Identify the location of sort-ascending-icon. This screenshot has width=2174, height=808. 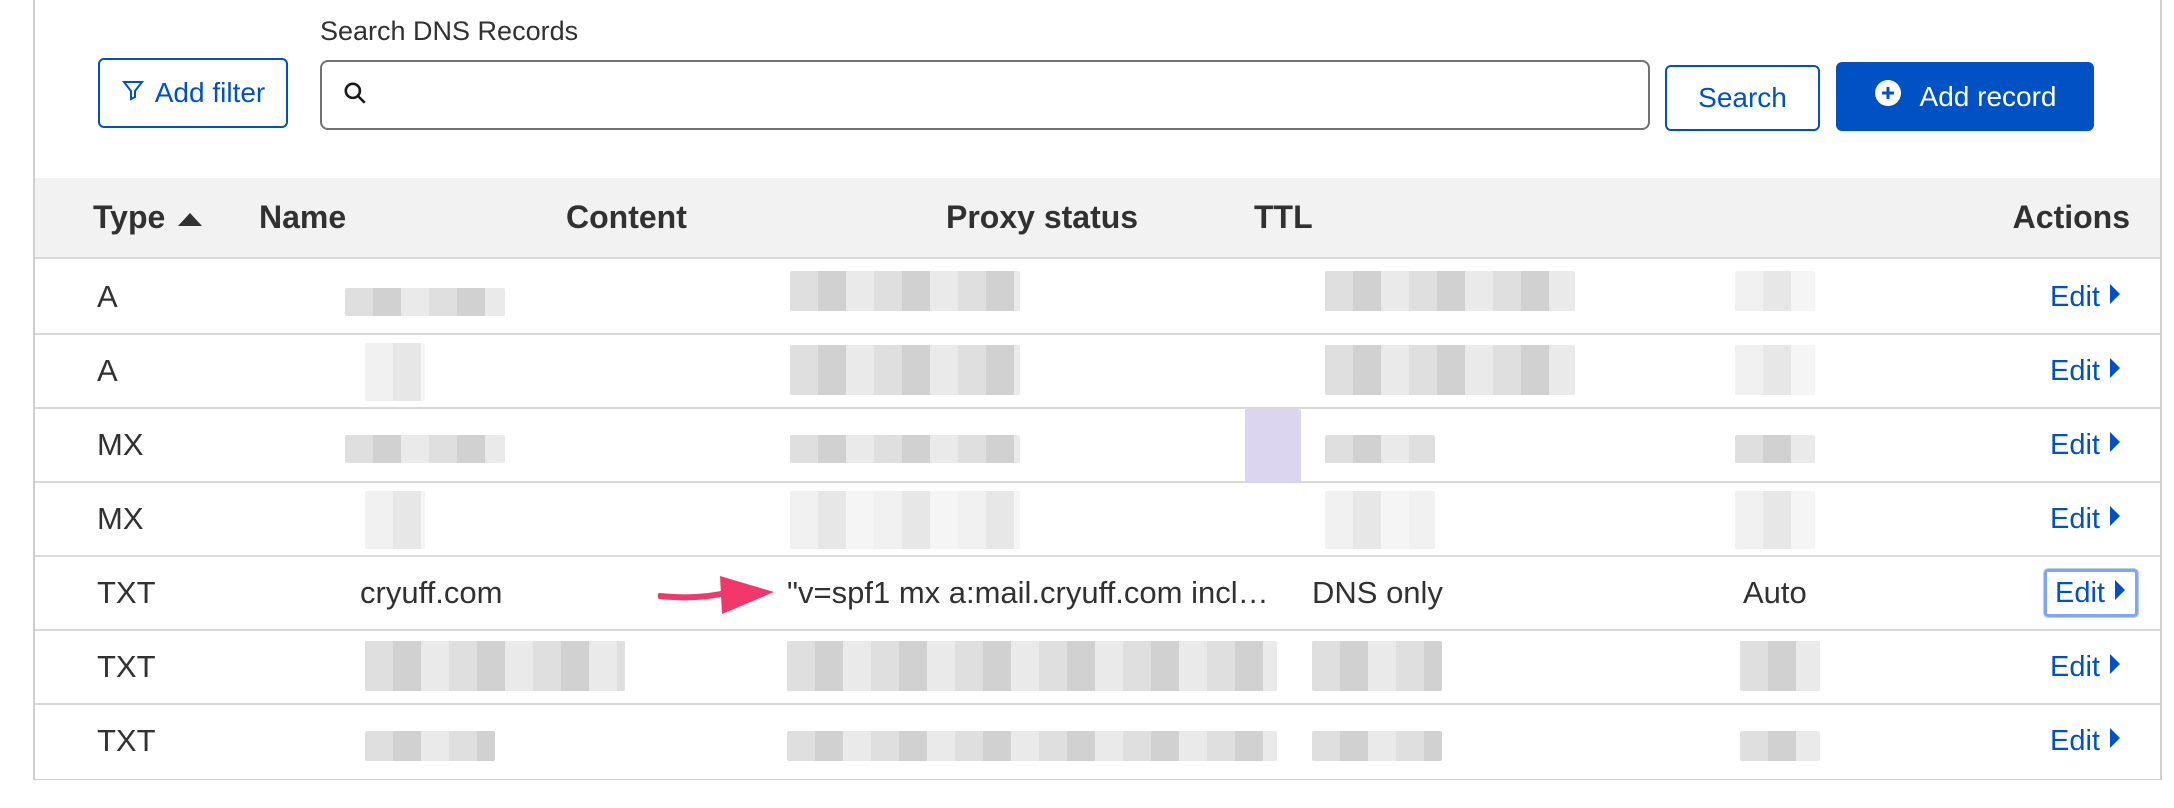
(190, 217).